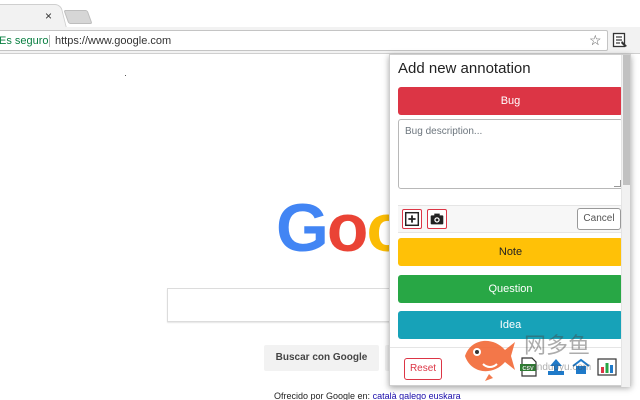 This screenshot has width=640, height=400. I want to click on camera-icon, so click(437, 219).